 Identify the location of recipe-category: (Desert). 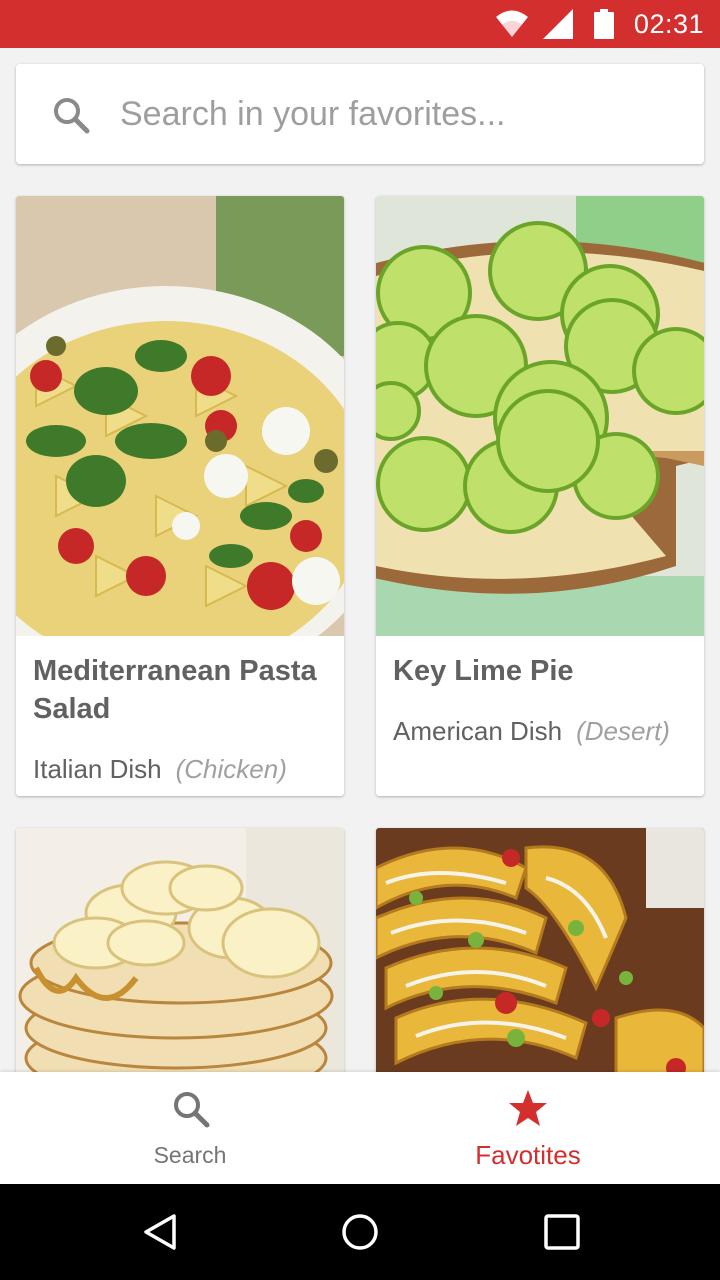
(623, 731).